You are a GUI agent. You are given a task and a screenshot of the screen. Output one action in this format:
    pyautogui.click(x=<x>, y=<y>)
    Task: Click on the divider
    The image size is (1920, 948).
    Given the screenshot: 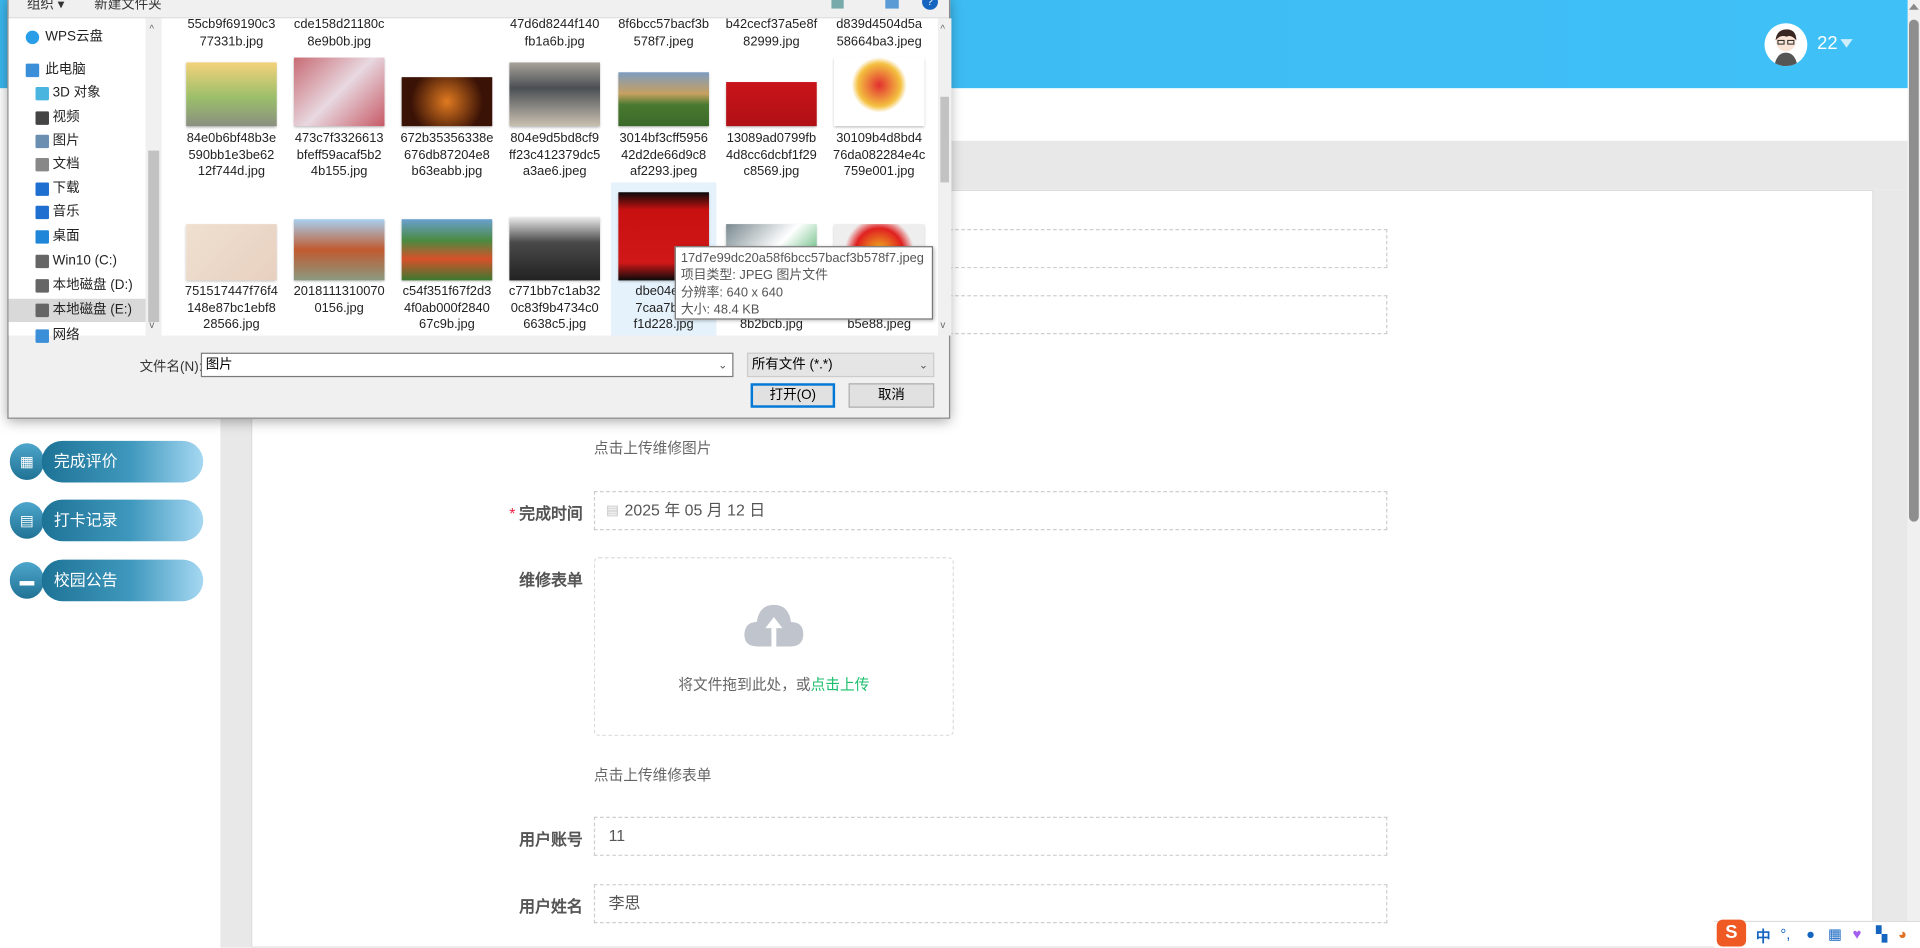 What is the action you would take?
    pyautogui.click(x=1890, y=568)
    